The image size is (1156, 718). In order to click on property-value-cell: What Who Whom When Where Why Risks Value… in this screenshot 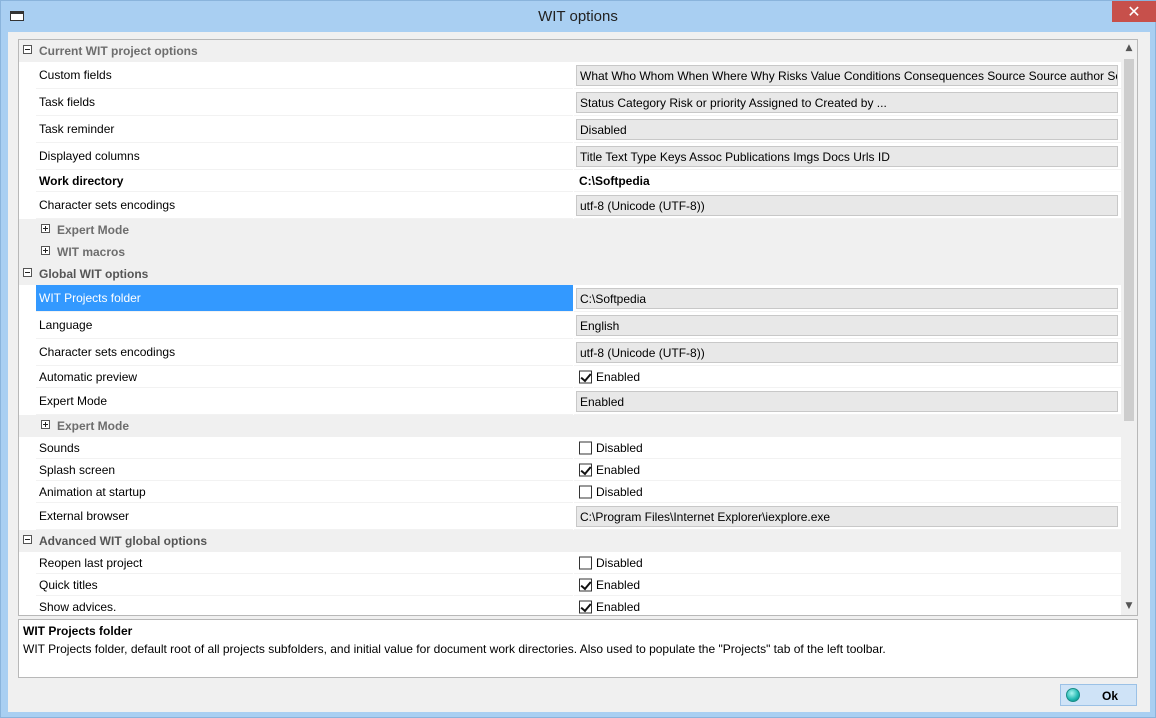, I will do `click(847, 75)`.